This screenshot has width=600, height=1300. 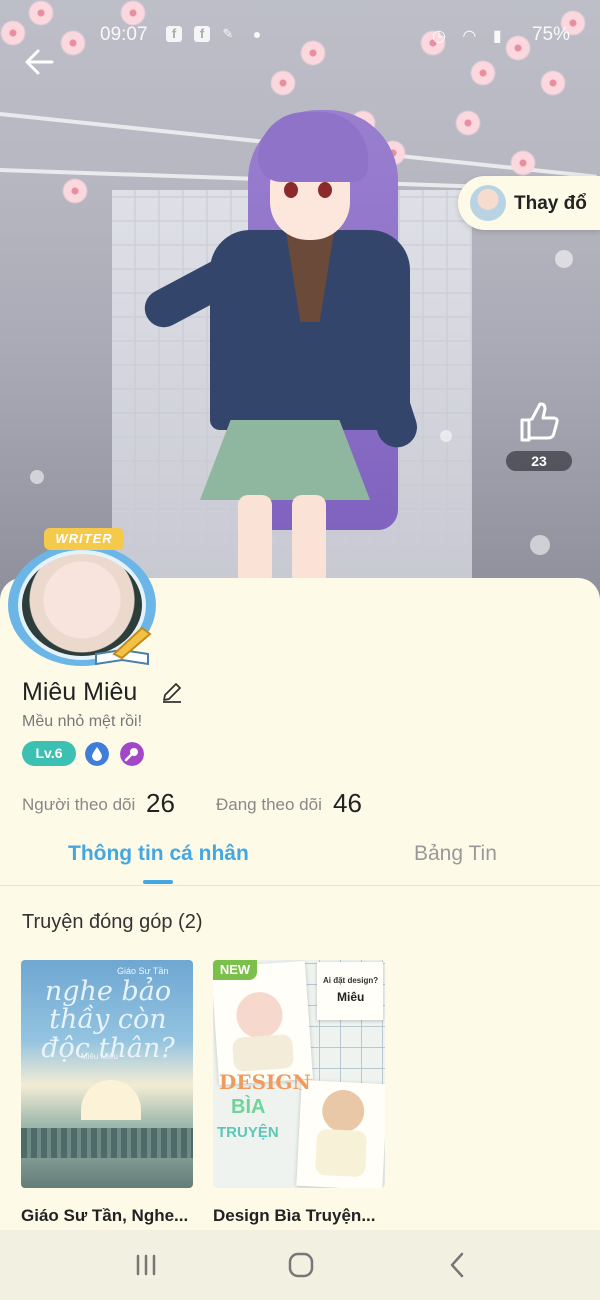 I want to click on water-drop-badge-icon, so click(x=97, y=754).